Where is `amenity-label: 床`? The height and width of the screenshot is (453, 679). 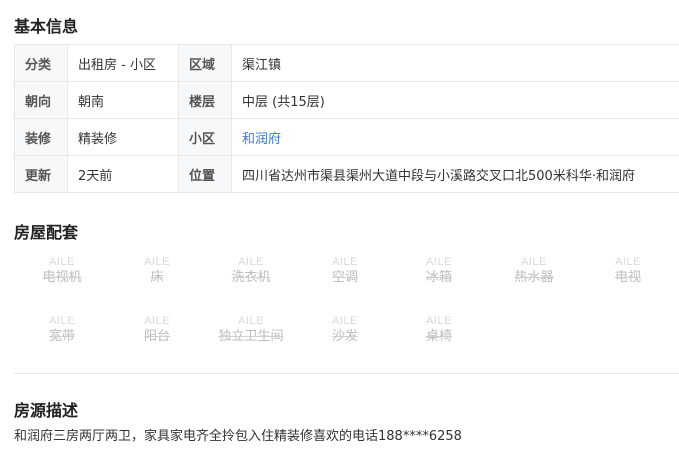 amenity-label: 床 is located at coordinates (157, 277).